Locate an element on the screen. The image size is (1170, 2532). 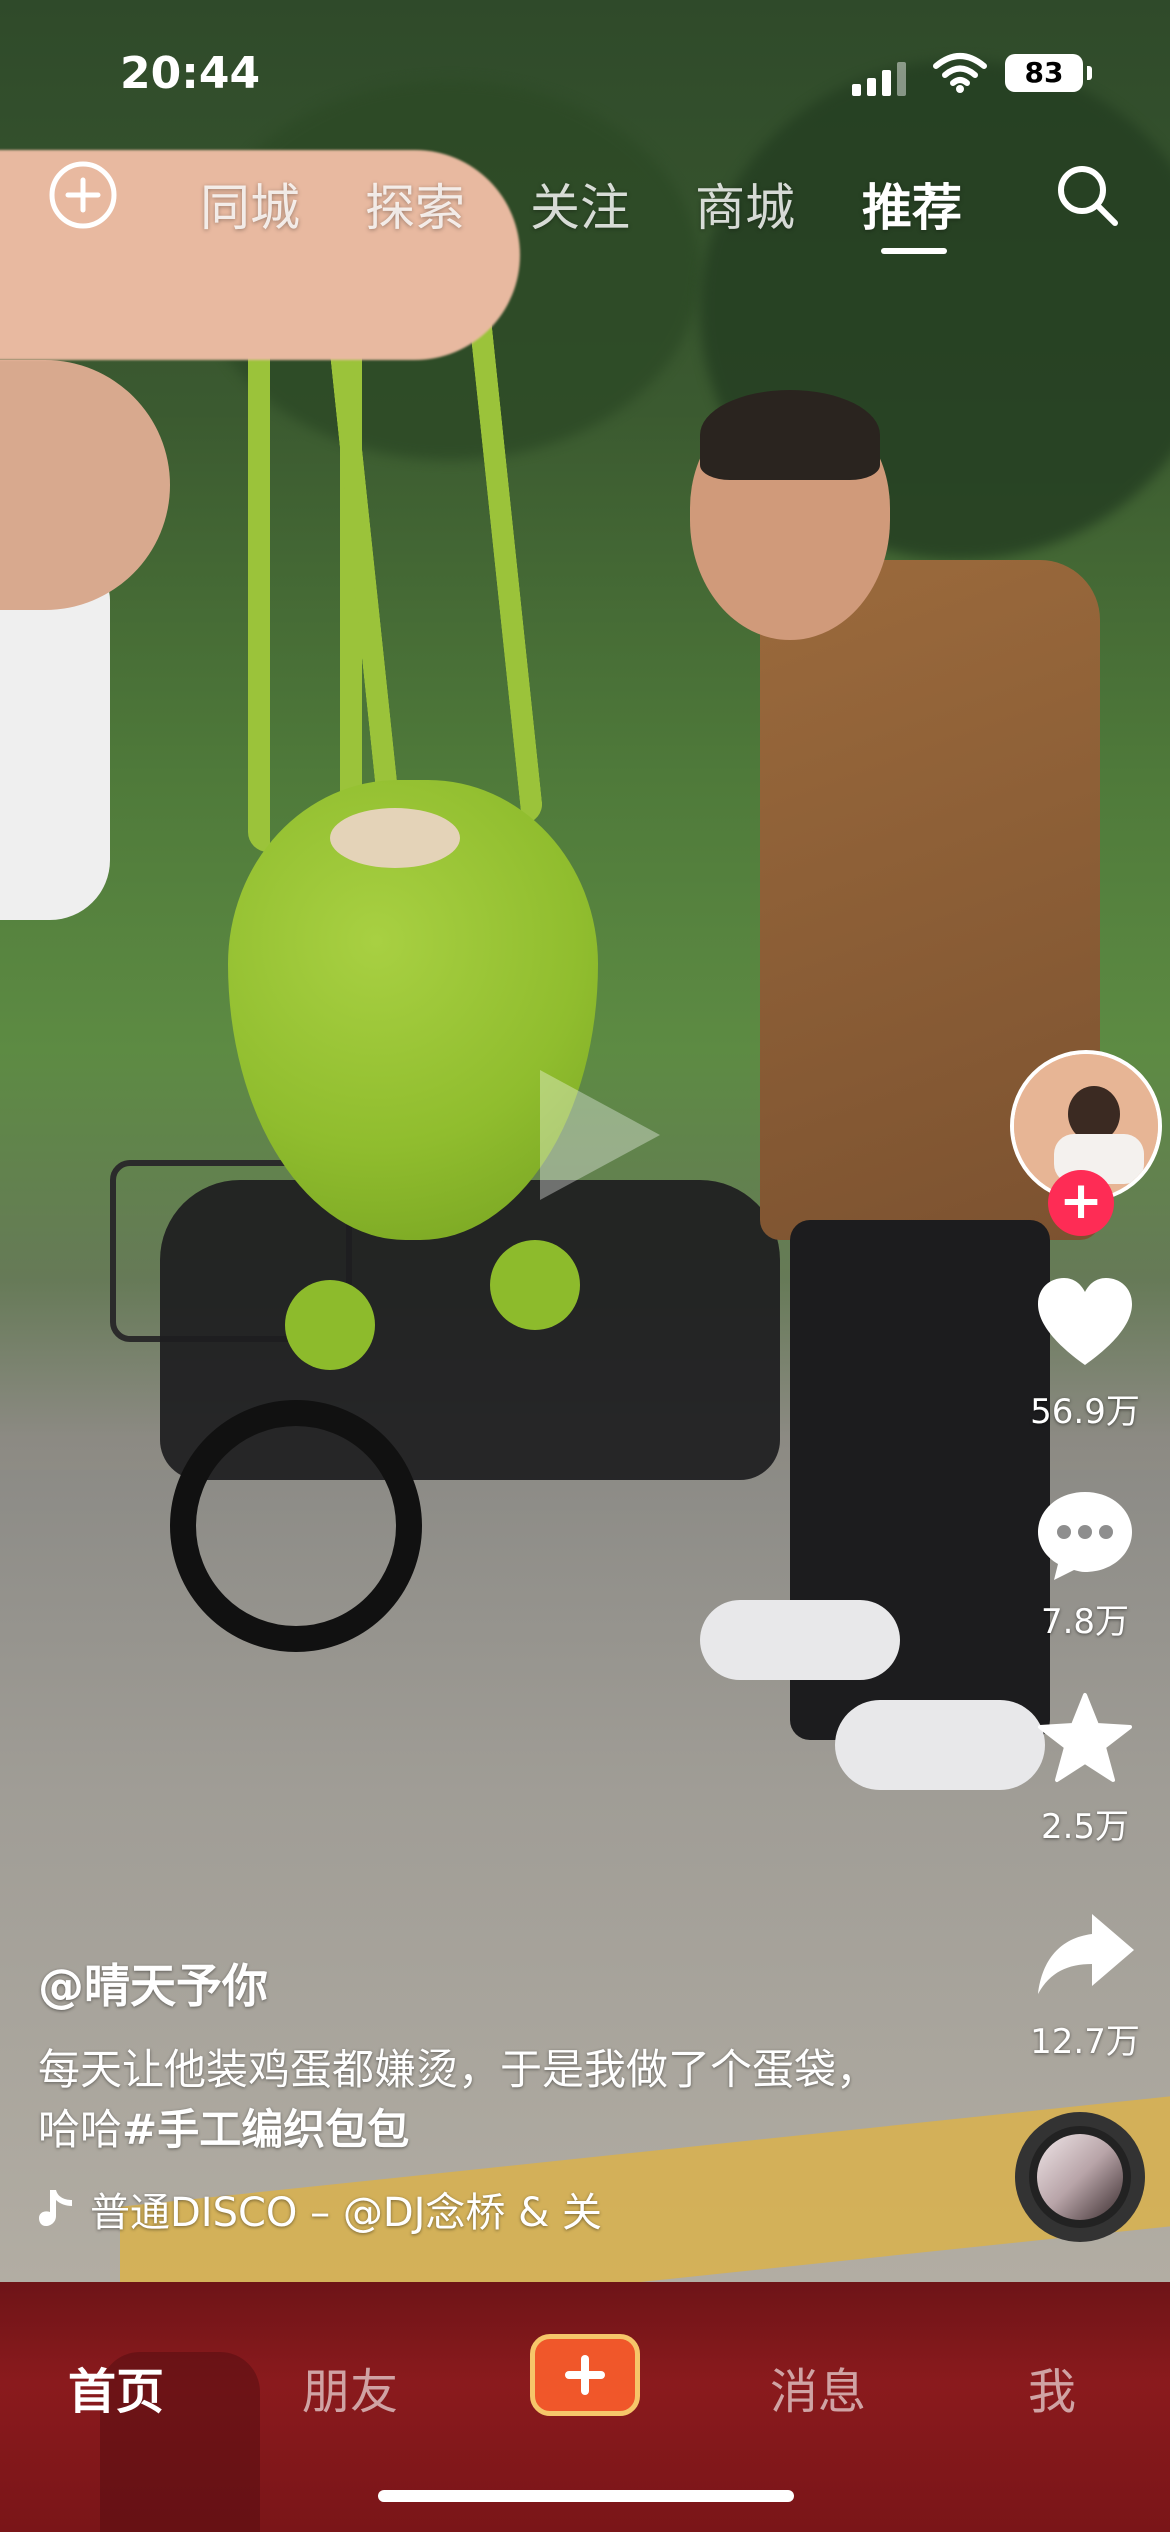
music-info: 普通DISCO – @DJ念桥 & 关 is located at coordinates (338, 2209).